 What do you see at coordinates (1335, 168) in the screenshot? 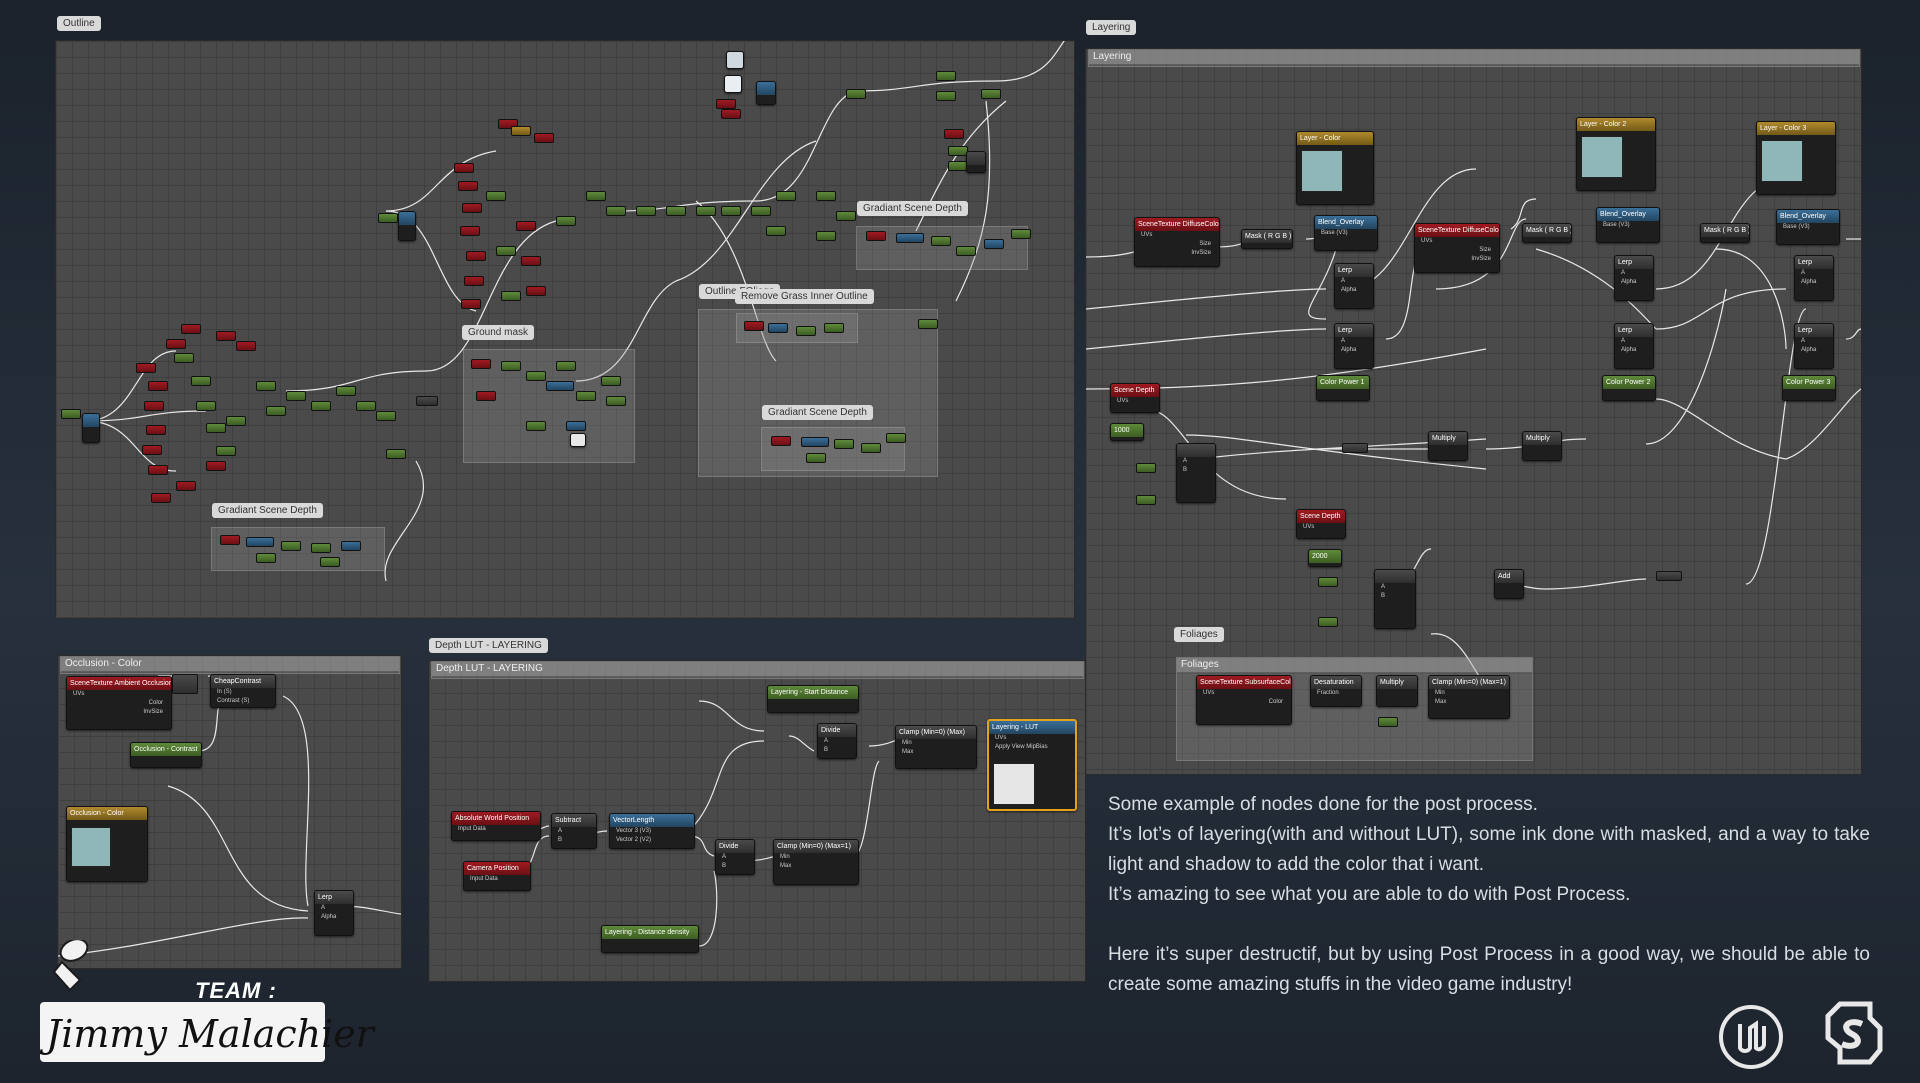
I see `layer-color-node: Layer - Color` at bounding box center [1335, 168].